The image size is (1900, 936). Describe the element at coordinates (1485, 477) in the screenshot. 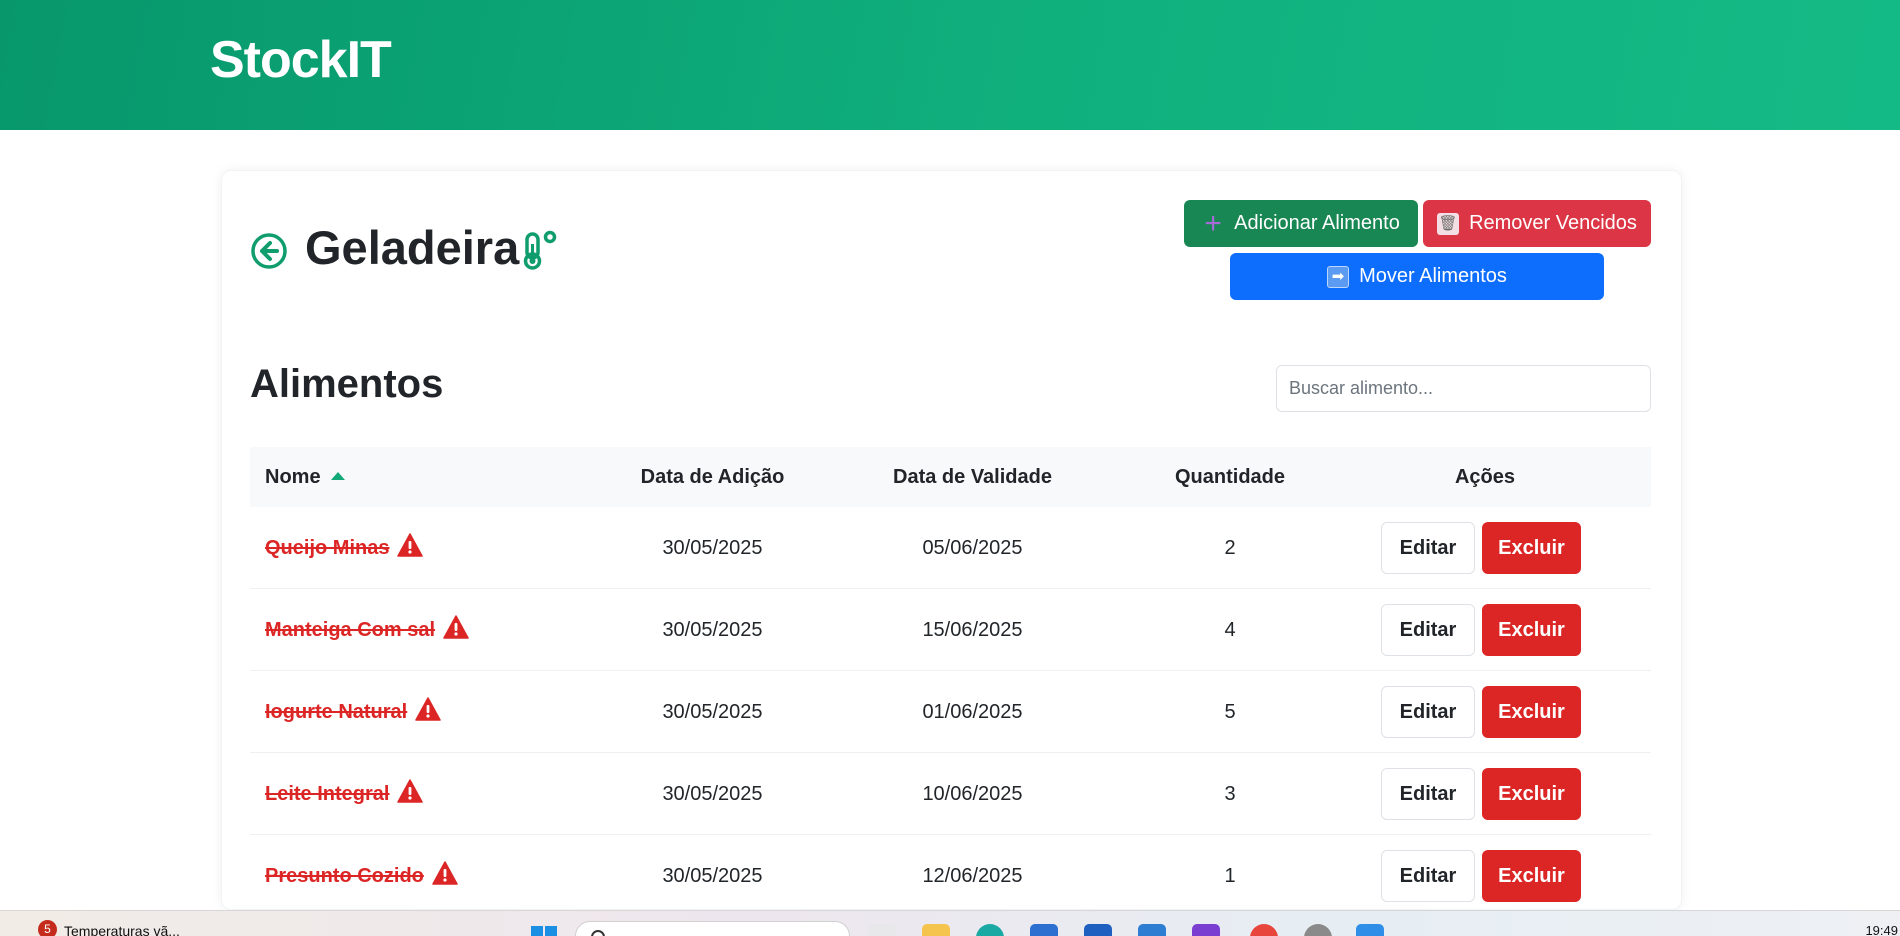

I see `column-header-actions: Ações` at that location.